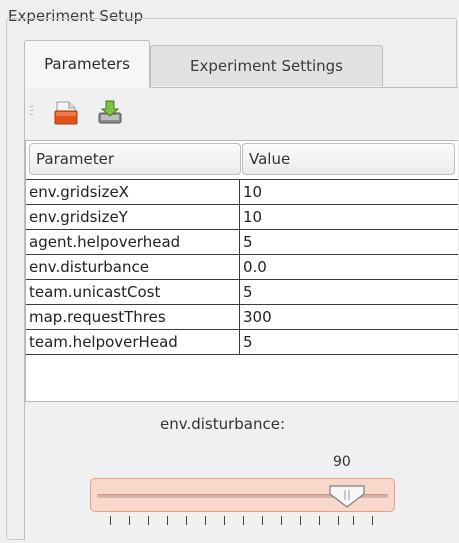  I want to click on slider-label: env.disturbance:, so click(223, 424).